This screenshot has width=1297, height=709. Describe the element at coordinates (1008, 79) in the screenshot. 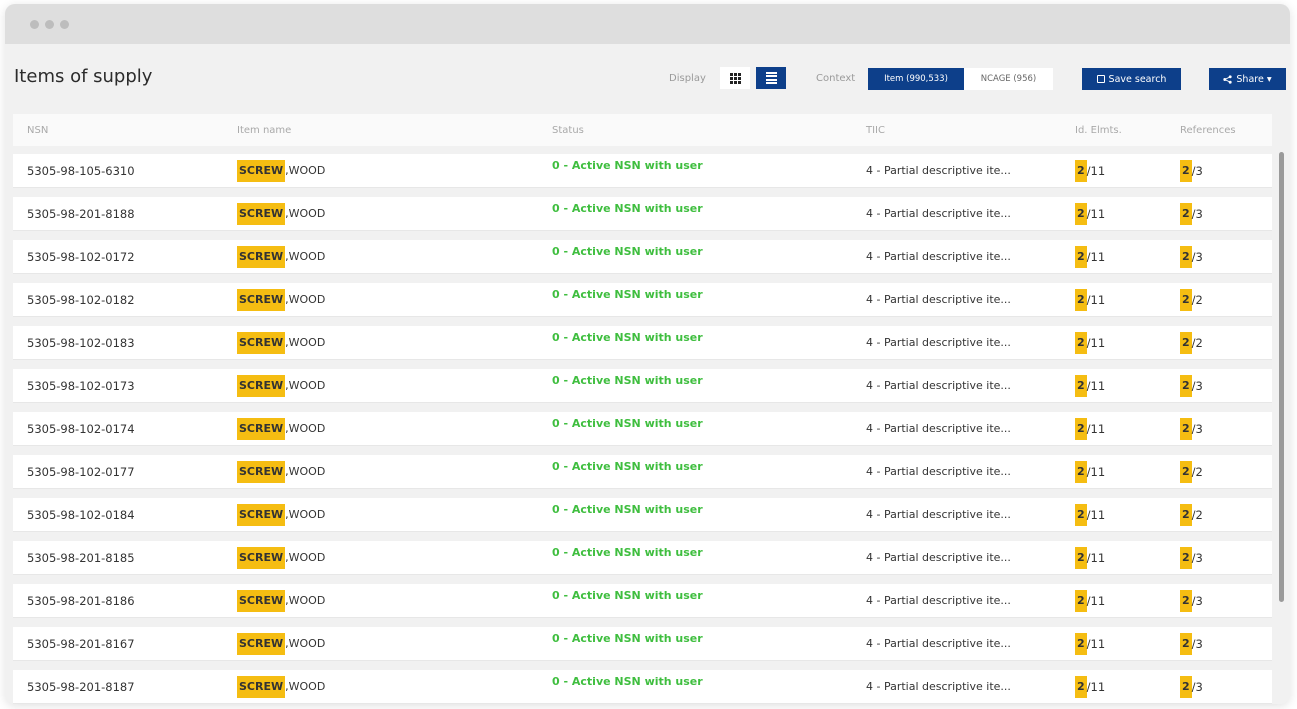

I see `context-tab-ncage: NCAGE (956)` at that location.